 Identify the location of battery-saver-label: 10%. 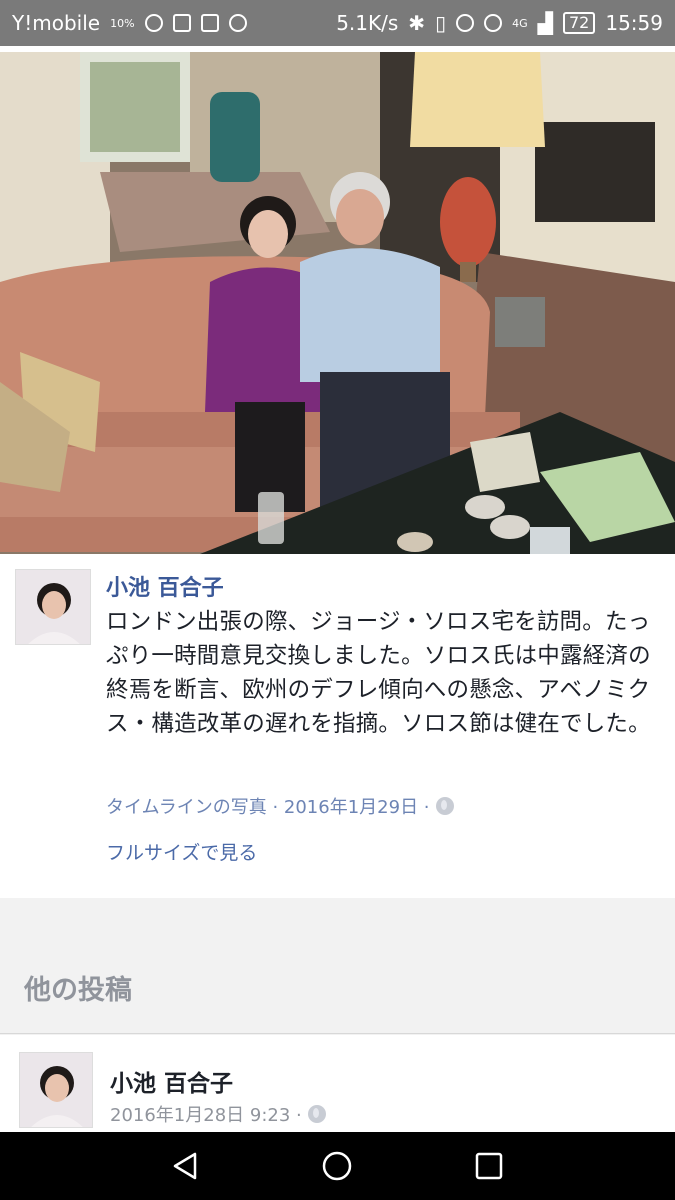
(122, 23).